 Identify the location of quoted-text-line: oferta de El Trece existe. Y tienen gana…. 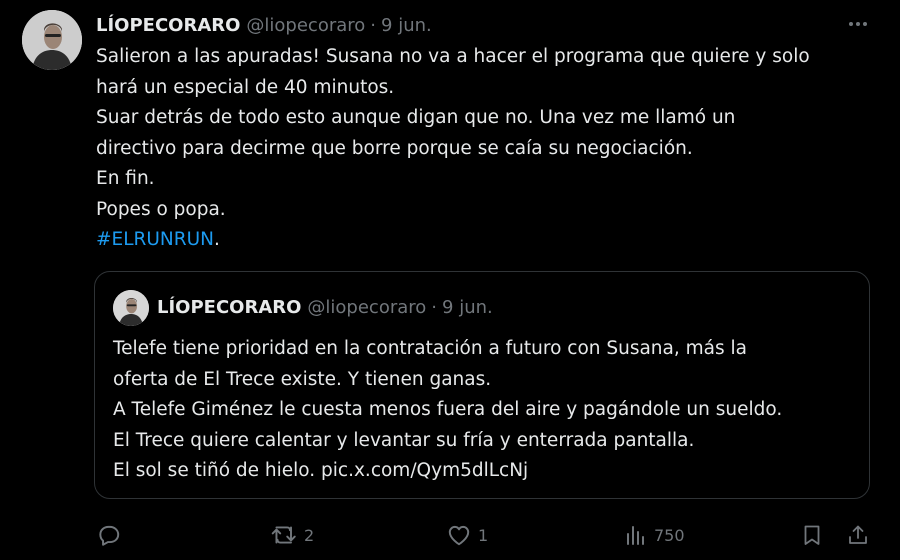
(302, 379).